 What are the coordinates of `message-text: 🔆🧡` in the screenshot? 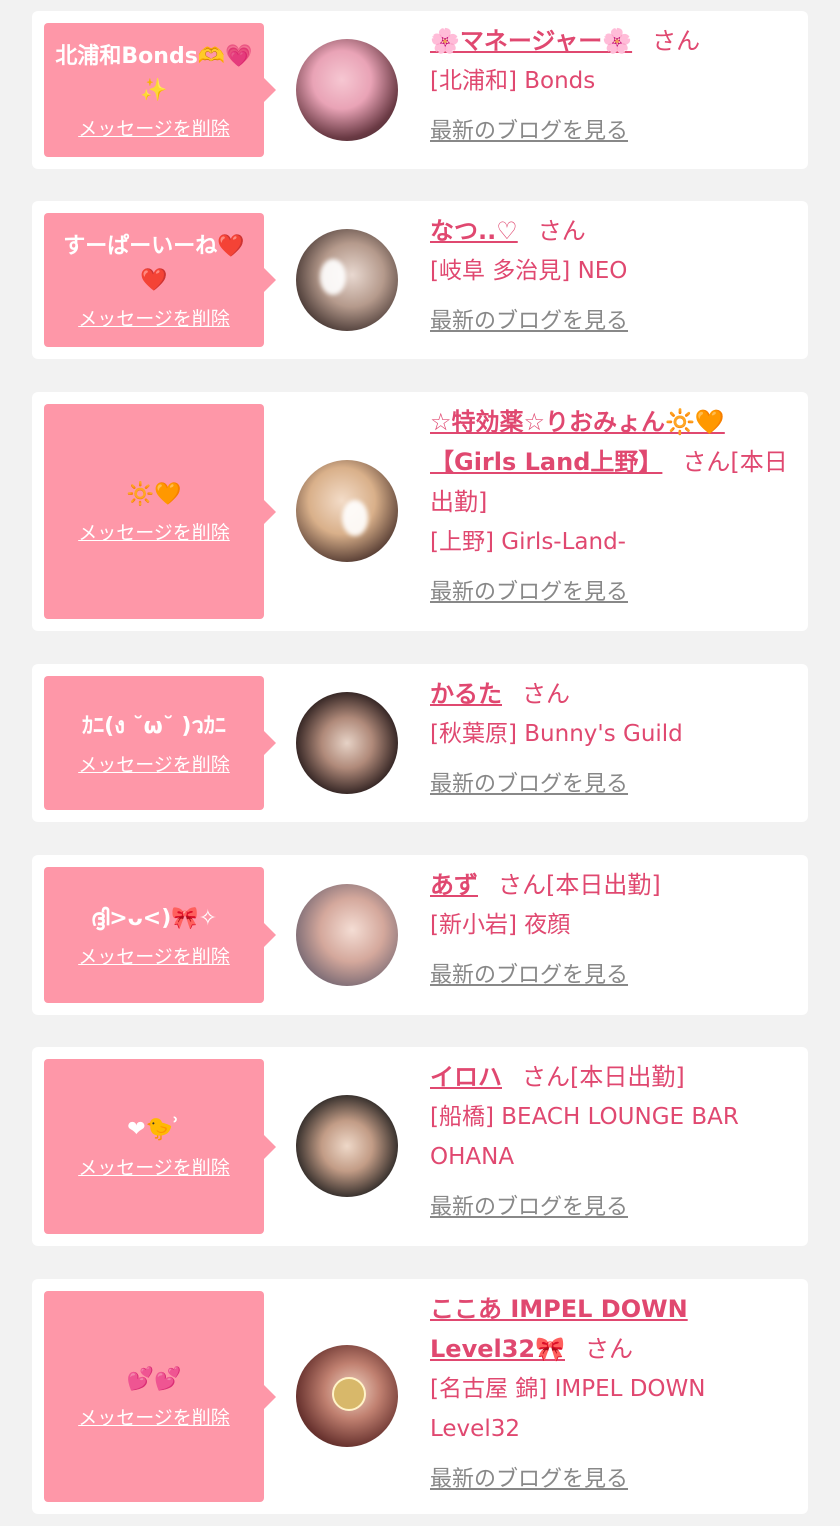 It's located at (154, 494).